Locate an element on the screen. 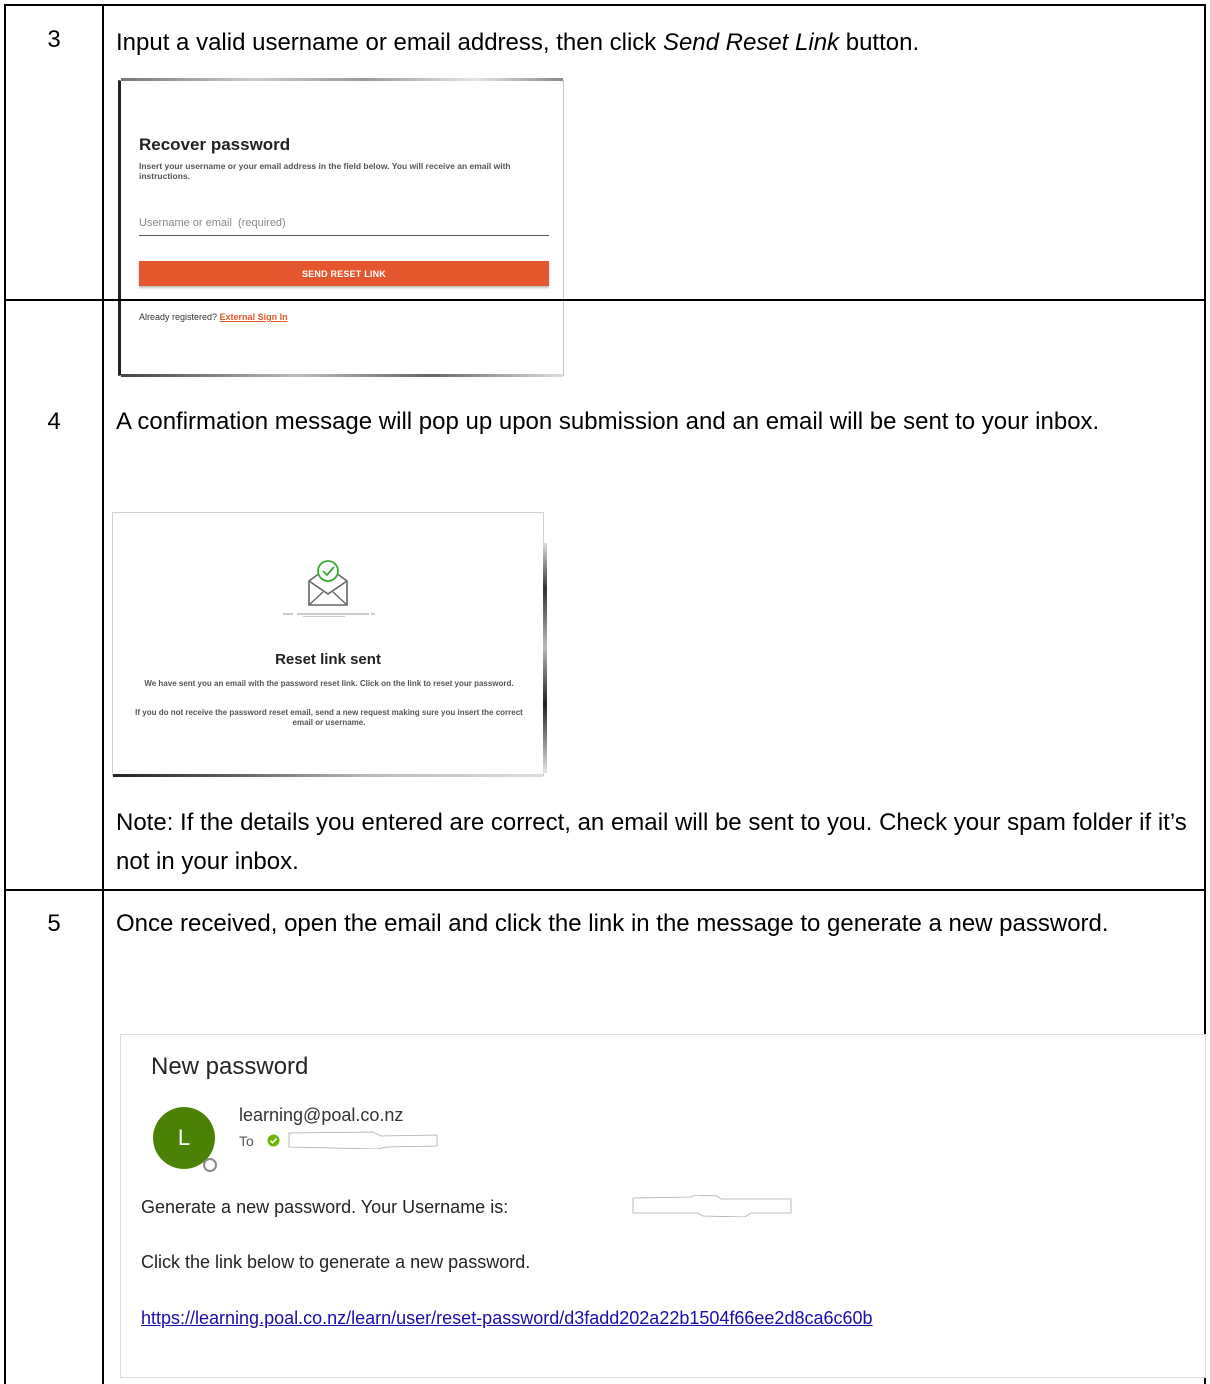  username-or-email-input is located at coordinates (344, 223).